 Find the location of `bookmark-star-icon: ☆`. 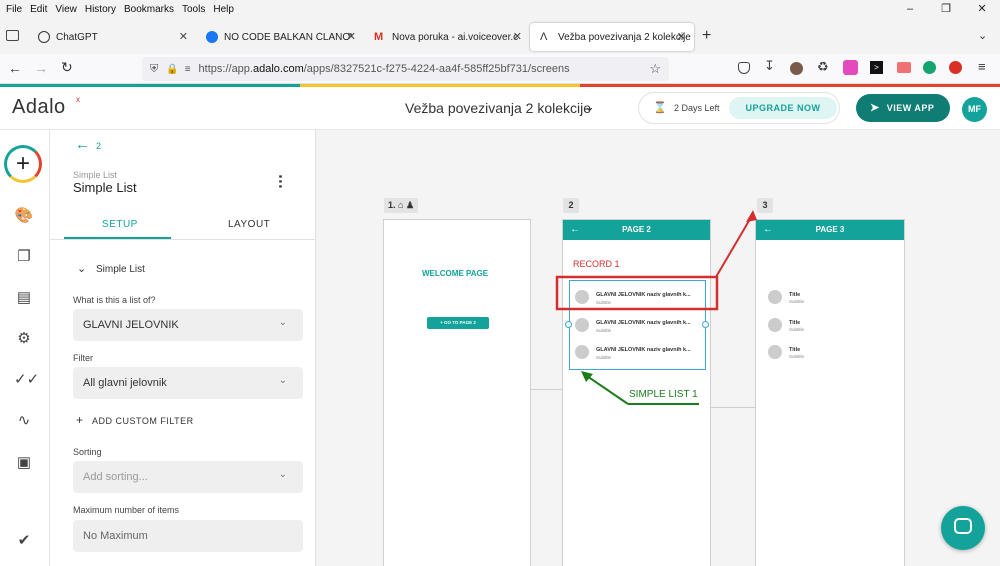

bookmark-star-icon: ☆ is located at coordinates (655, 69).